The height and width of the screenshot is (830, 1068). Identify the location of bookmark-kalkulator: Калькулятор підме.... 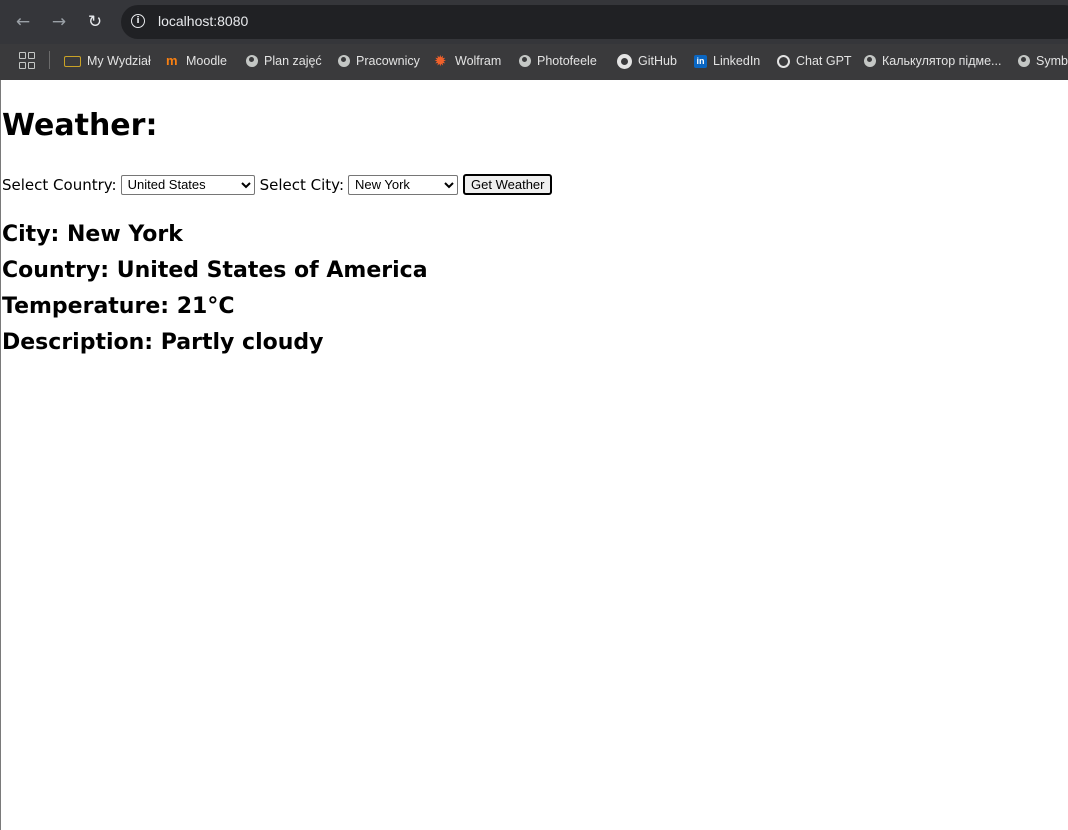
(932, 61).